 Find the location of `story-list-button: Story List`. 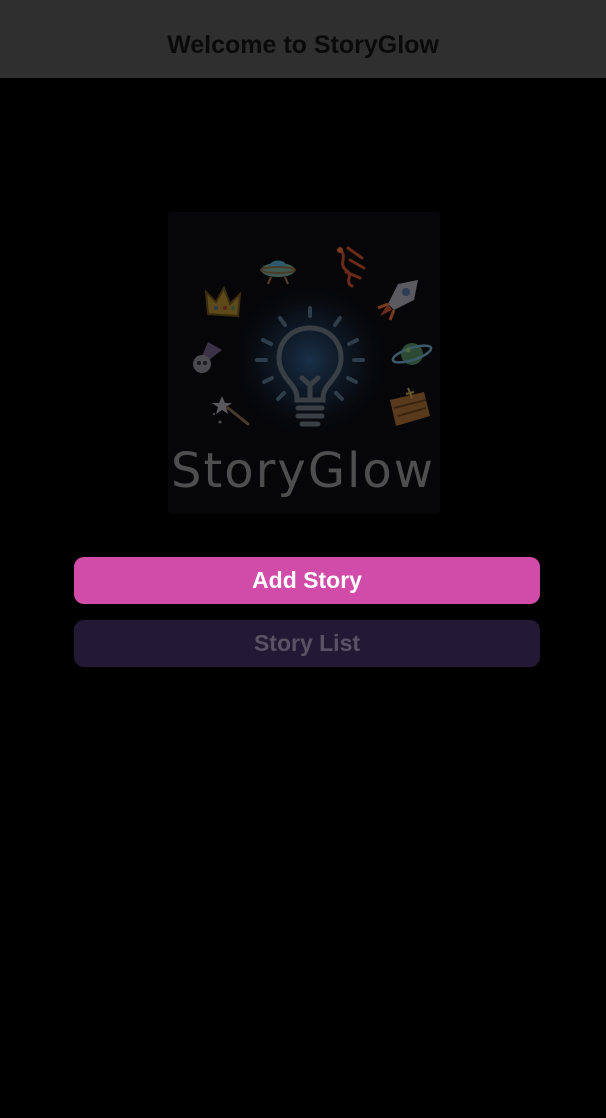

story-list-button: Story List is located at coordinates (307, 643).